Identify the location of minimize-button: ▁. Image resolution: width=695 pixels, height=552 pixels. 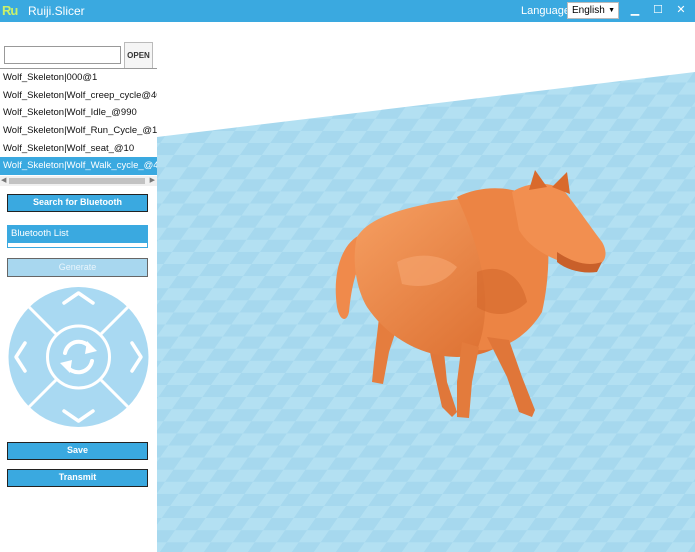
(635, 10).